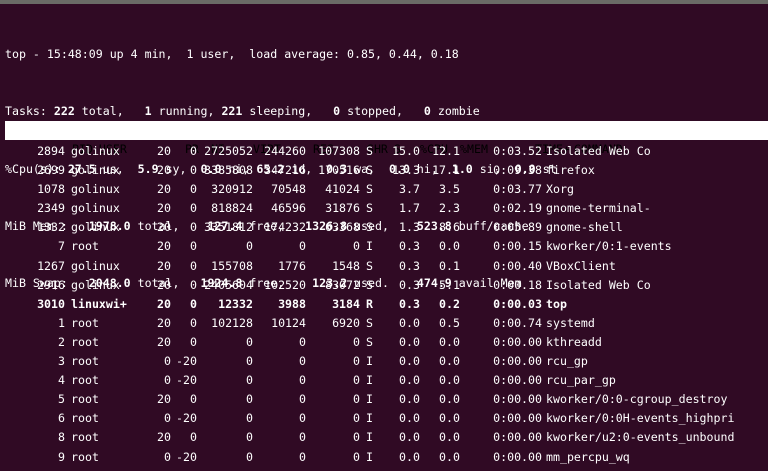 The width and height of the screenshot is (768, 471). Describe the element at coordinates (369, 380) in the screenshot. I see `process-row: 4 root 0 -20 0 0 0 I 0.0 0.0 0:00.00 rcu_par_gp` at that location.